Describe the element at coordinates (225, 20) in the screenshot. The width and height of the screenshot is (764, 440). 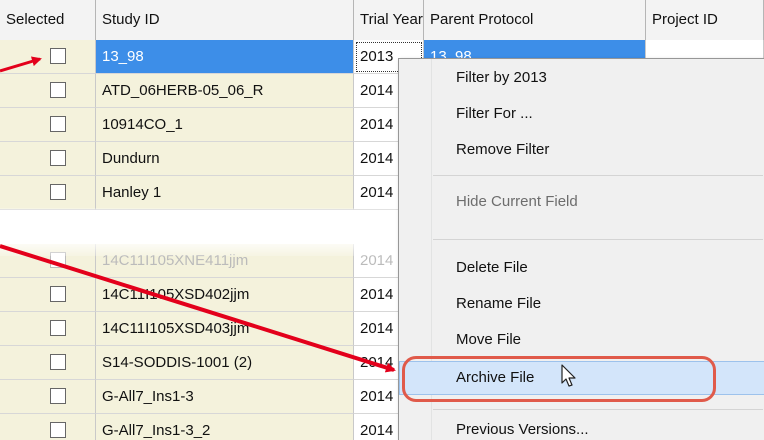
I see `column-header-study-id: Study ID` at that location.